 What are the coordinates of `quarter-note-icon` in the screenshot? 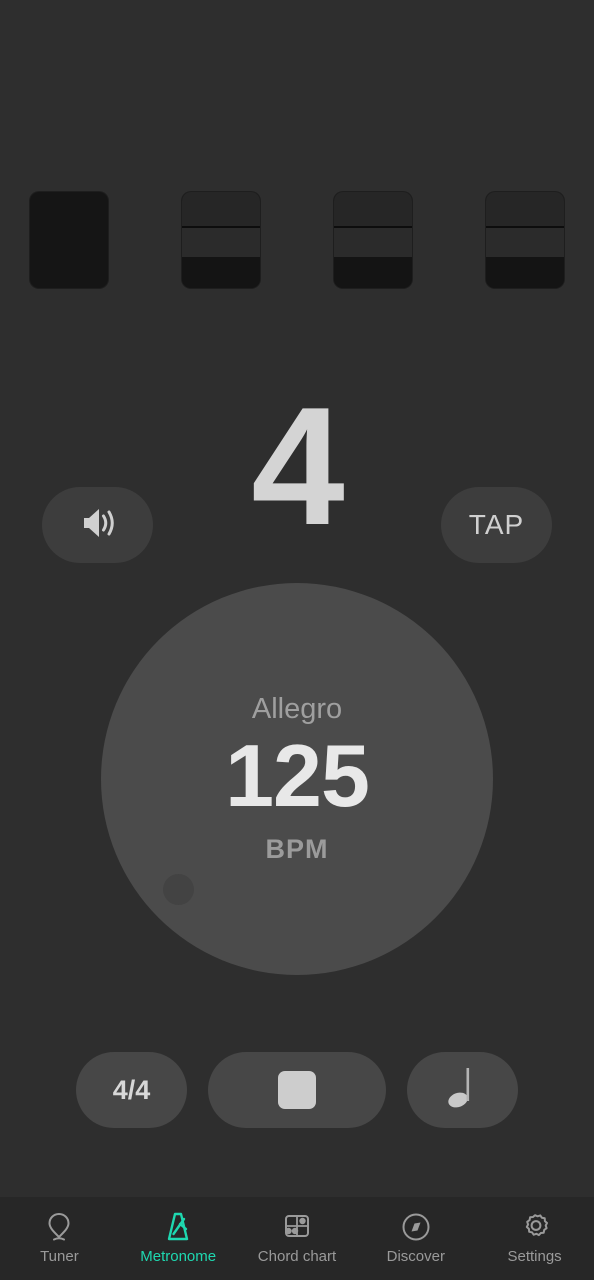 It's located at (463, 1090).